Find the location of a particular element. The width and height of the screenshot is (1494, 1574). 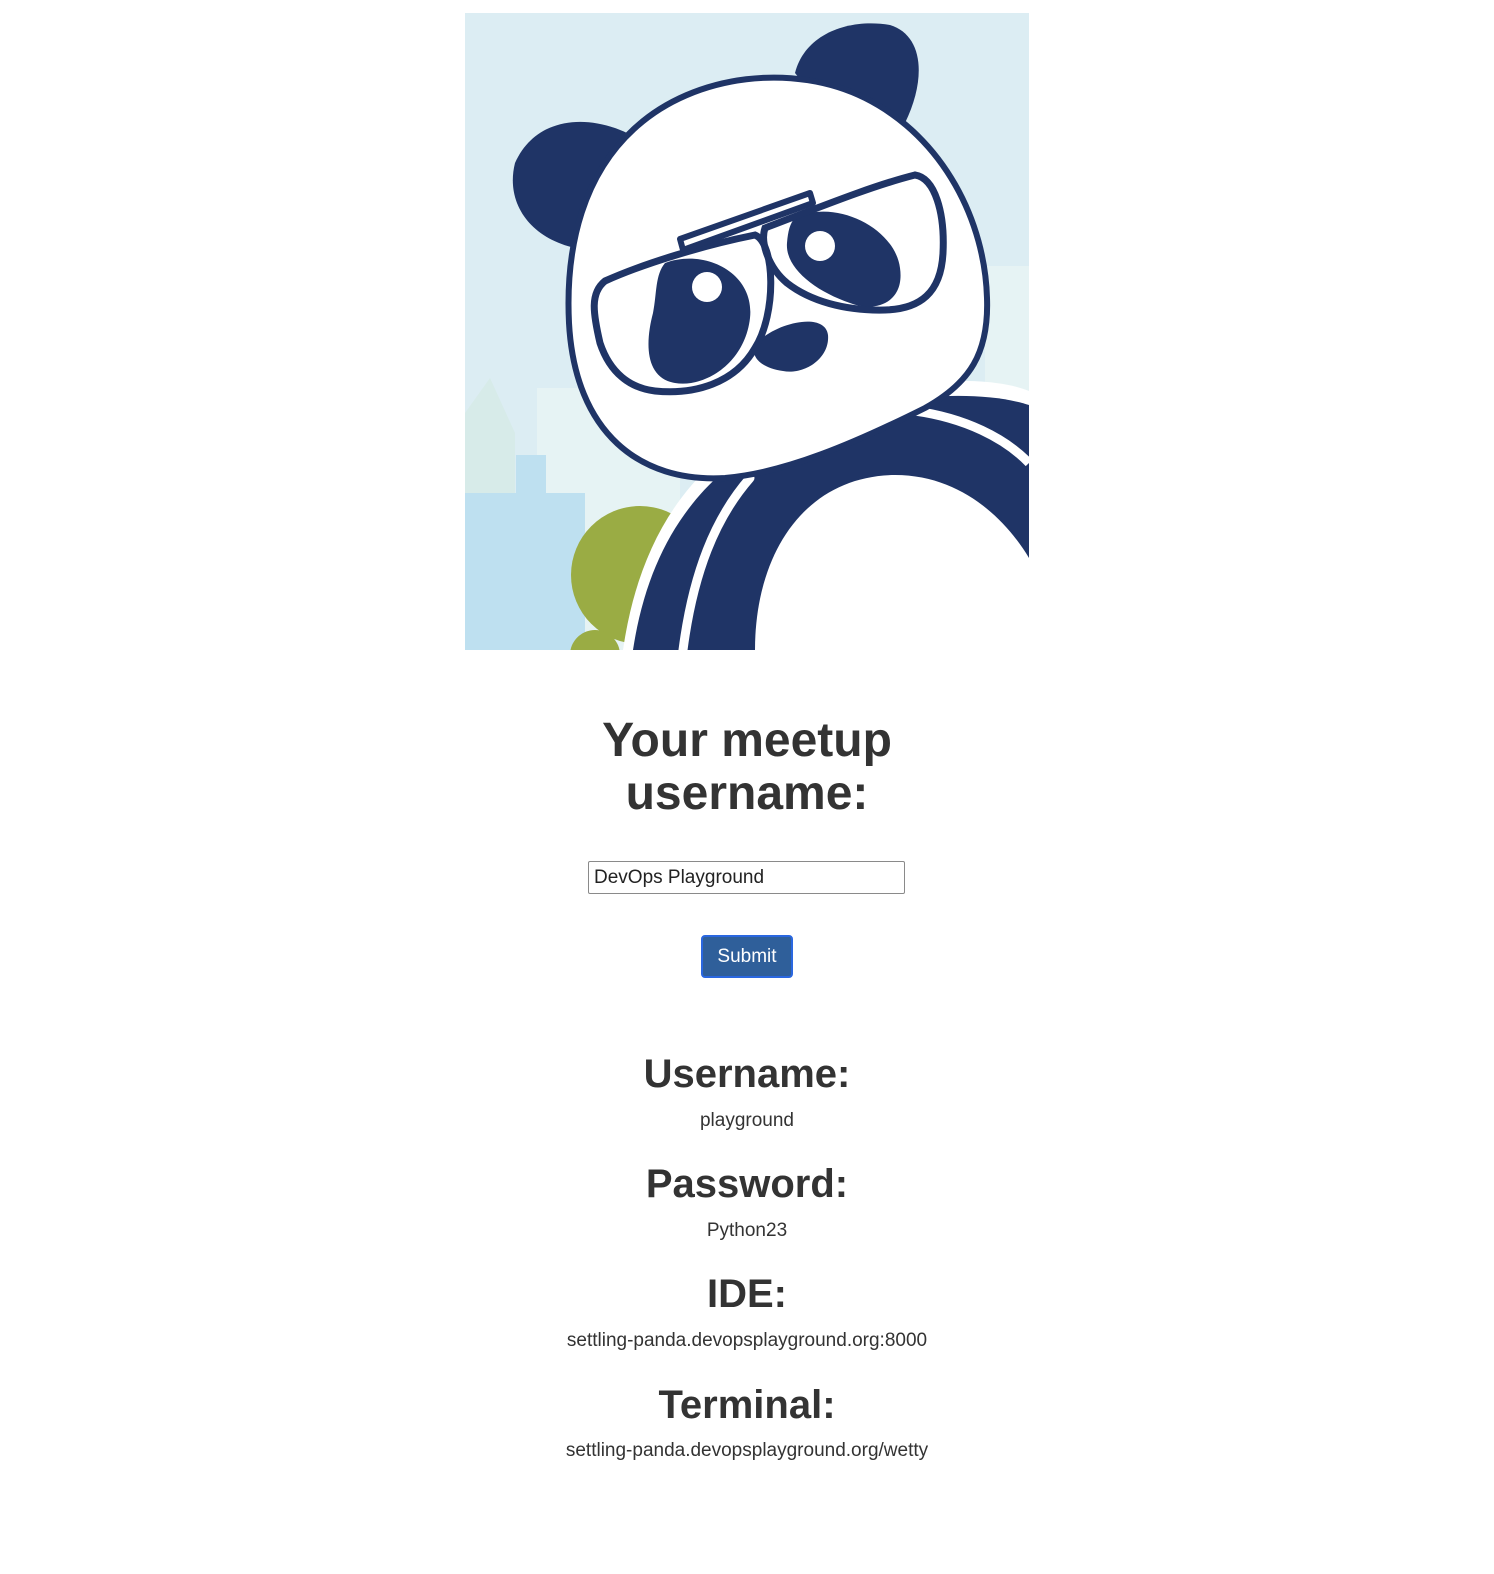

username-value: playground is located at coordinates (747, 1120).